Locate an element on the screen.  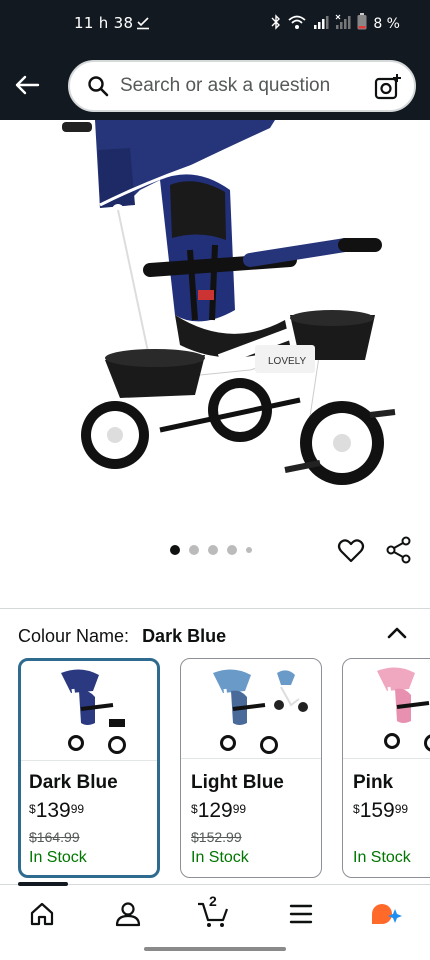
bottom-navigation: 2 is located at coordinates (215, 921).